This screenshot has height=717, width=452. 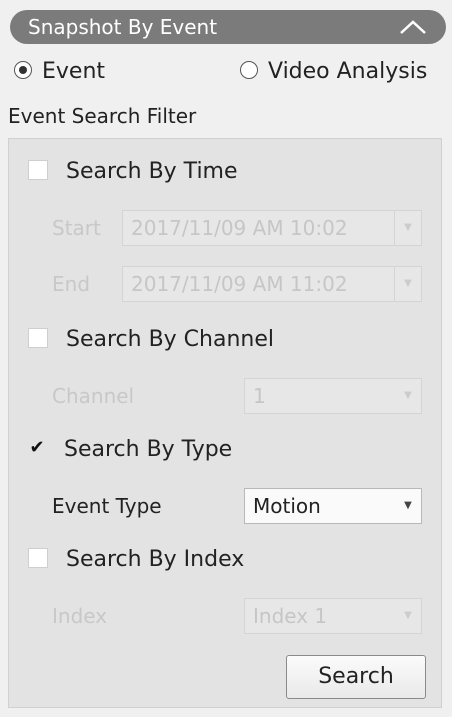 I want to click on search-by-index-checkbox, so click(x=38, y=558).